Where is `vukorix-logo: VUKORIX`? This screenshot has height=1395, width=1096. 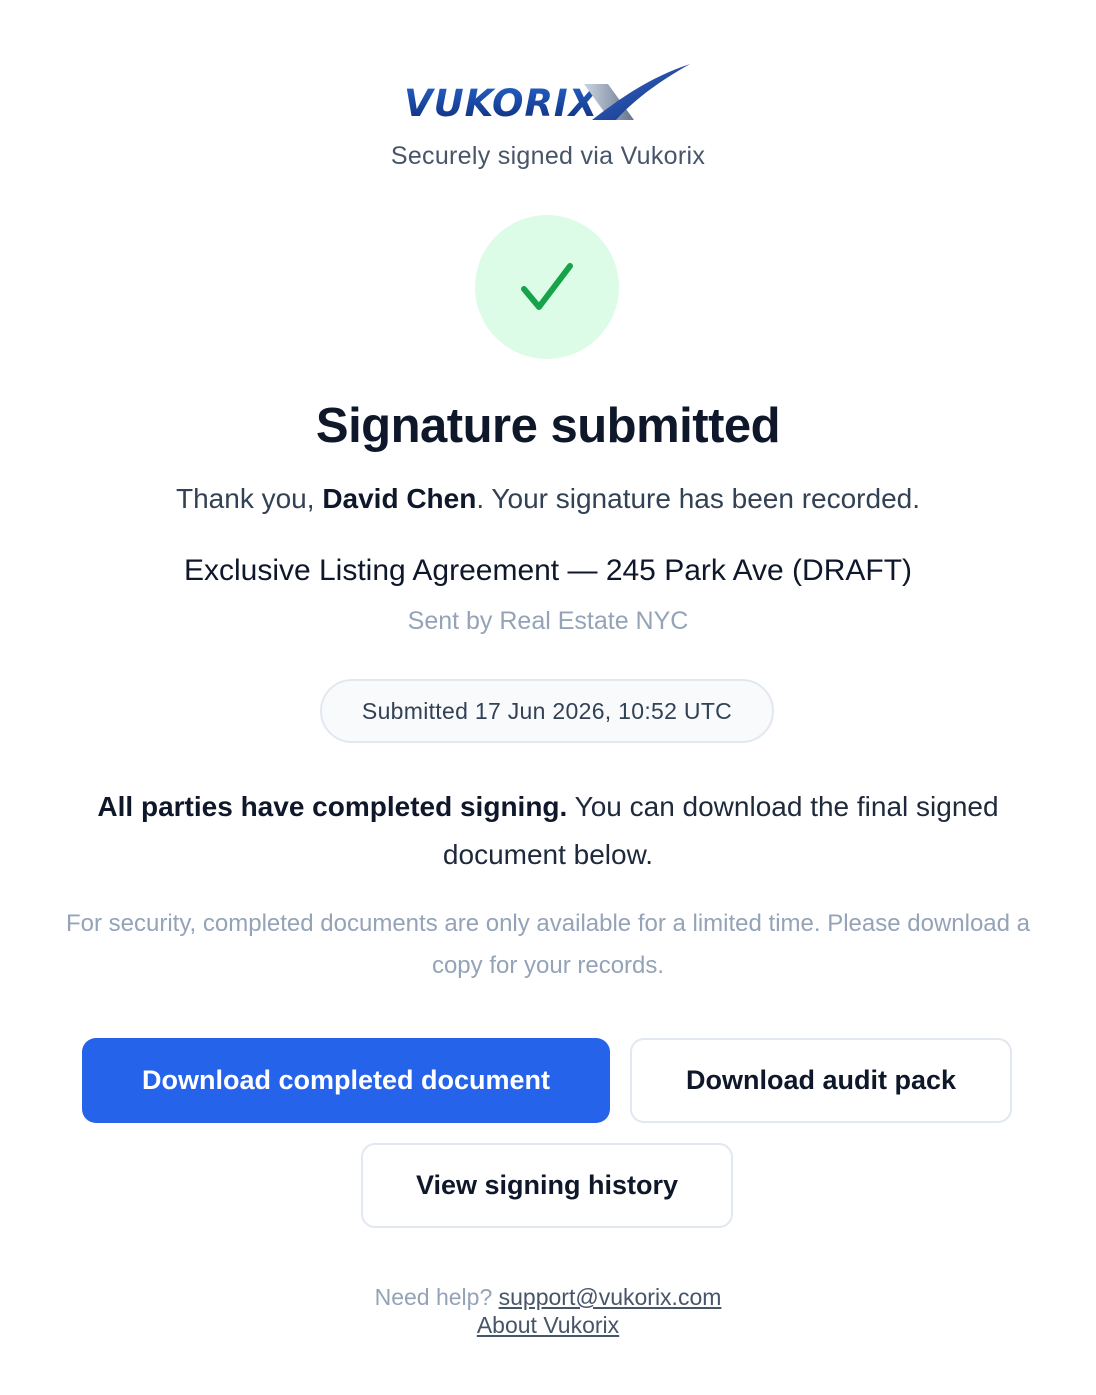 vukorix-logo: VUKORIX is located at coordinates (548, 94).